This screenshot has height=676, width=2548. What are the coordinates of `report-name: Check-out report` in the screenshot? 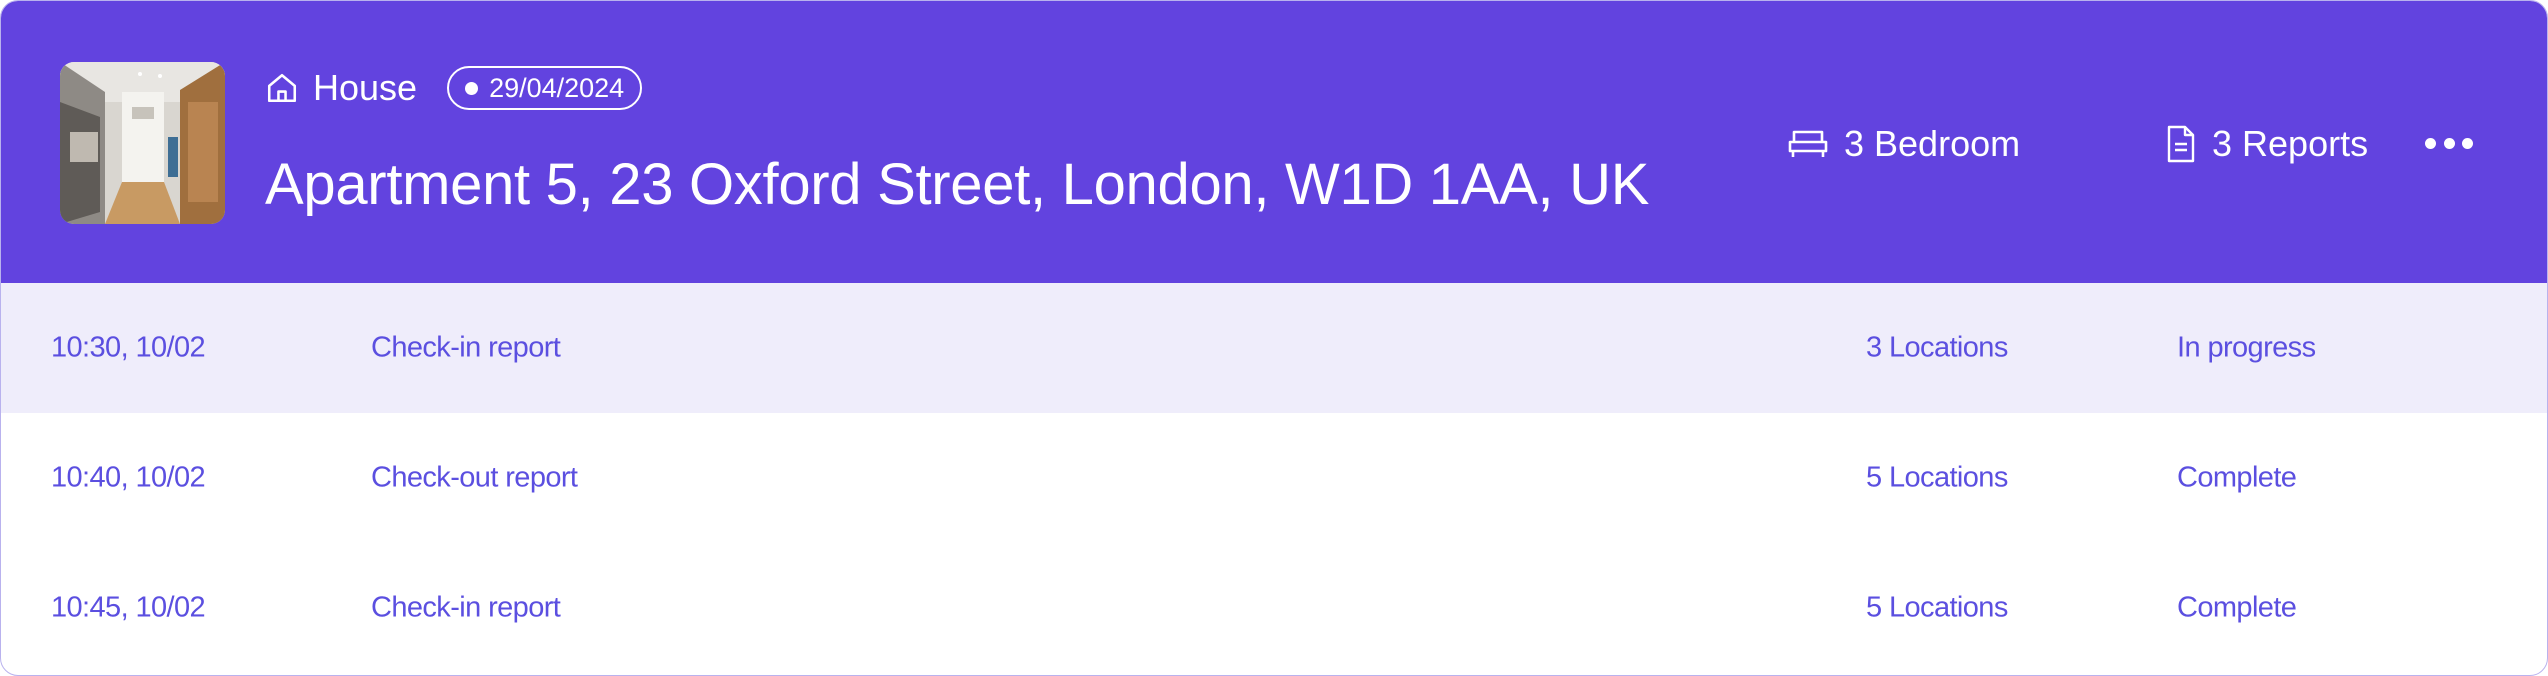 It's located at (474, 477).